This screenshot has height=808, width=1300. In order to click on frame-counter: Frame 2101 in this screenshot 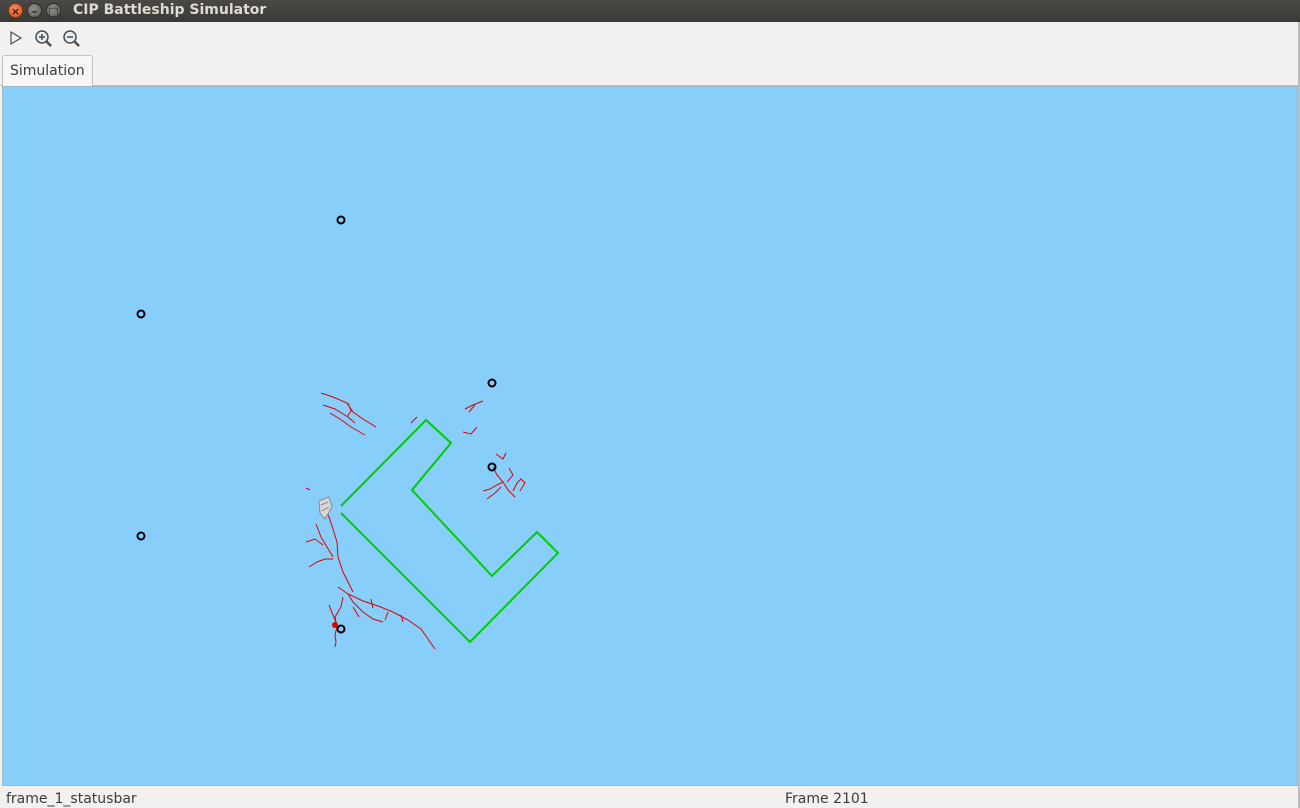, I will do `click(827, 799)`.